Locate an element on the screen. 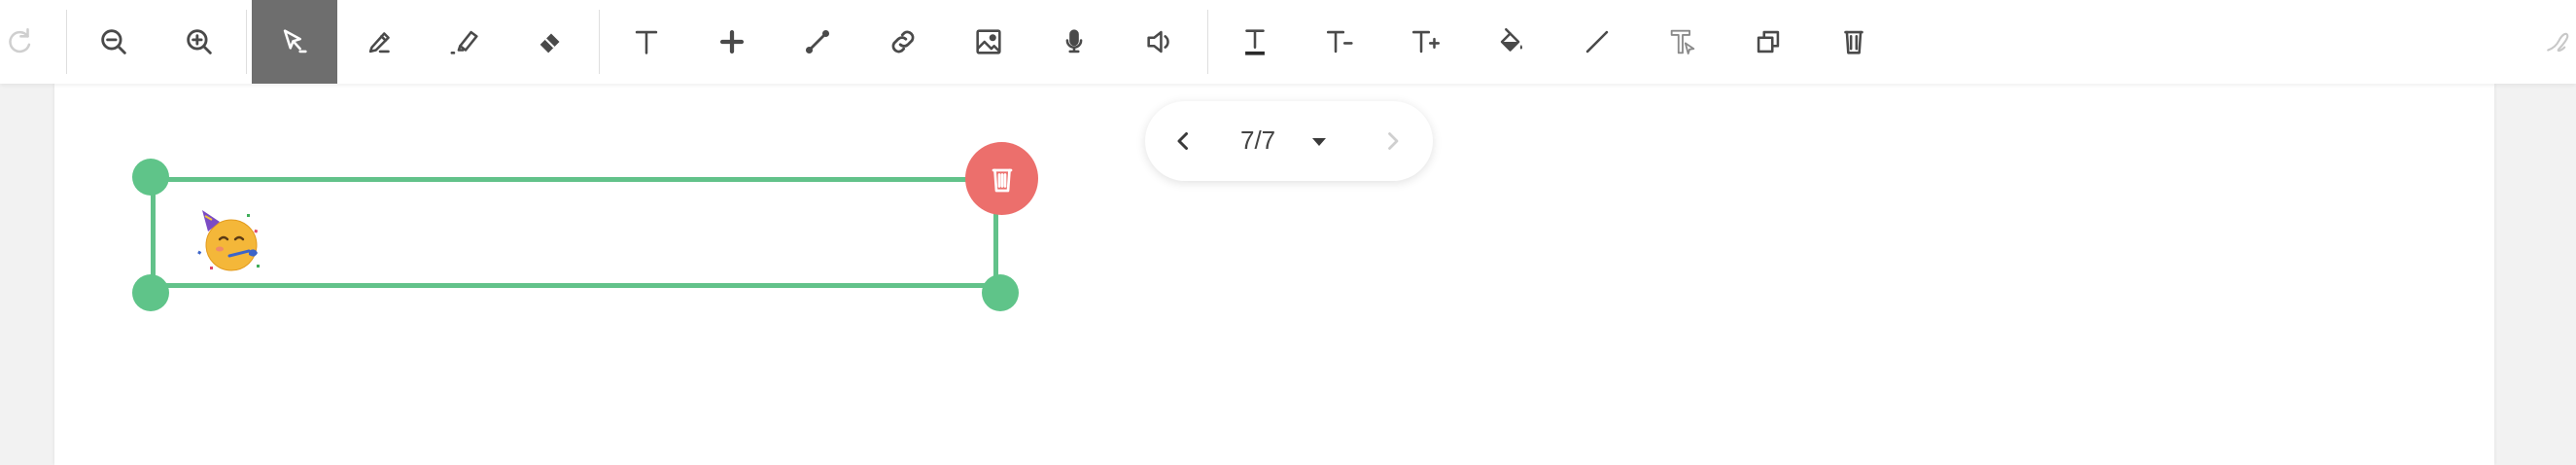  highlighter-icon is located at coordinates (464, 42).